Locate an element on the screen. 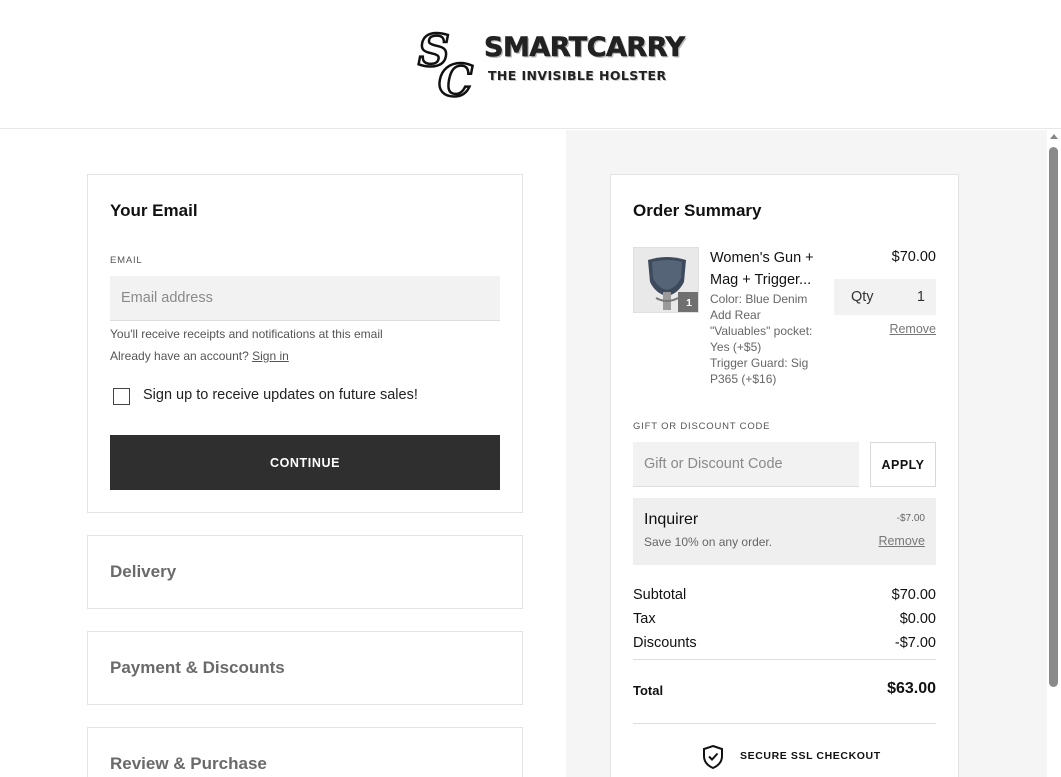 The height and width of the screenshot is (777, 1061). secure-checkout-label: SECURE SSL CHECKOUT is located at coordinates (810, 756).